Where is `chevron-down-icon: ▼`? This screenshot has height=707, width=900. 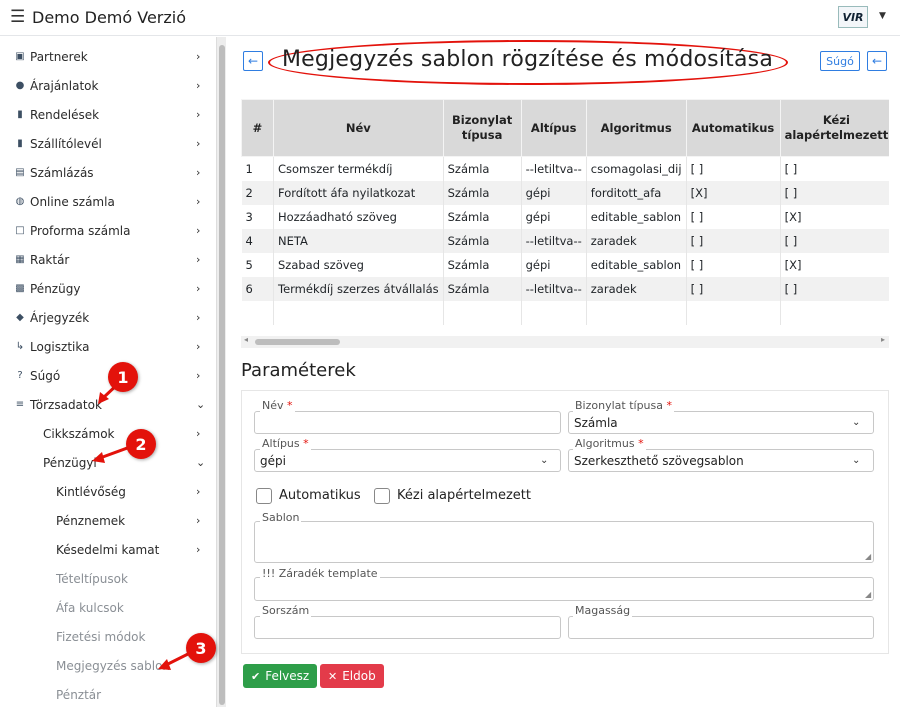 chevron-down-icon: ▼ is located at coordinates (882, 16).